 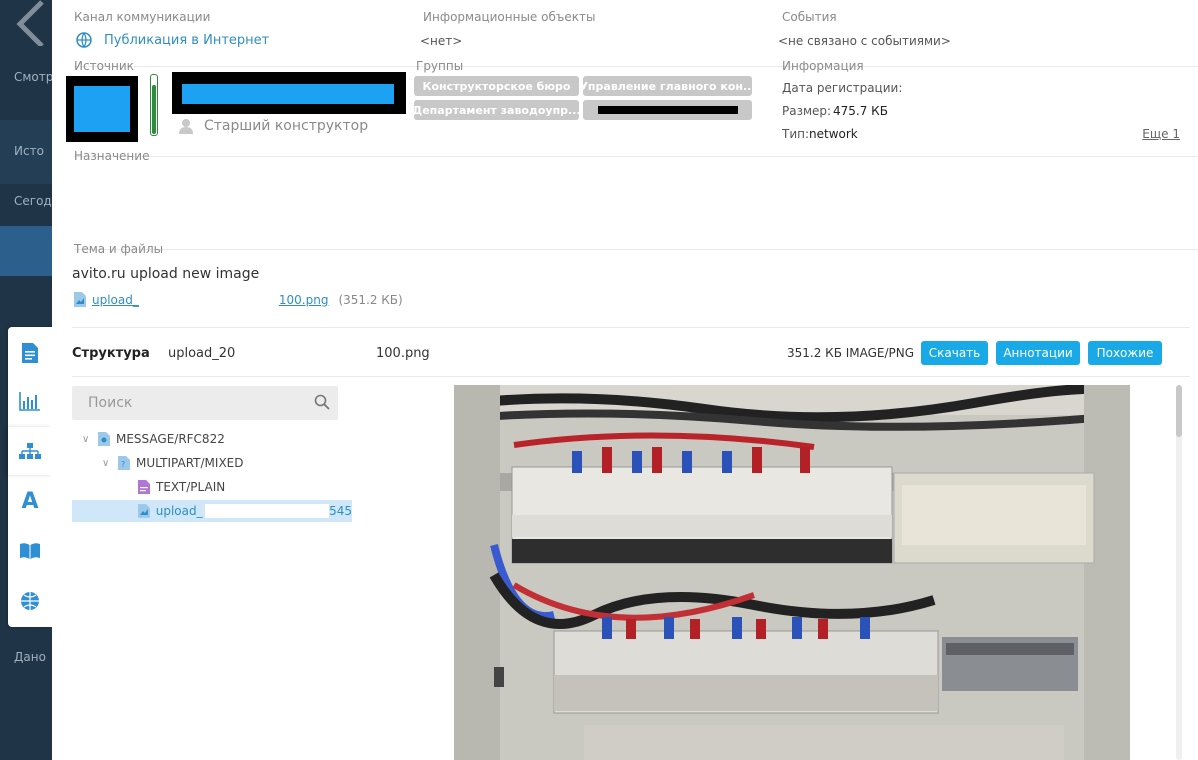 What do you see at coordinates (154, 105) in the screenshot?
I see `status-level-bar` at bounding box center [154, 105].